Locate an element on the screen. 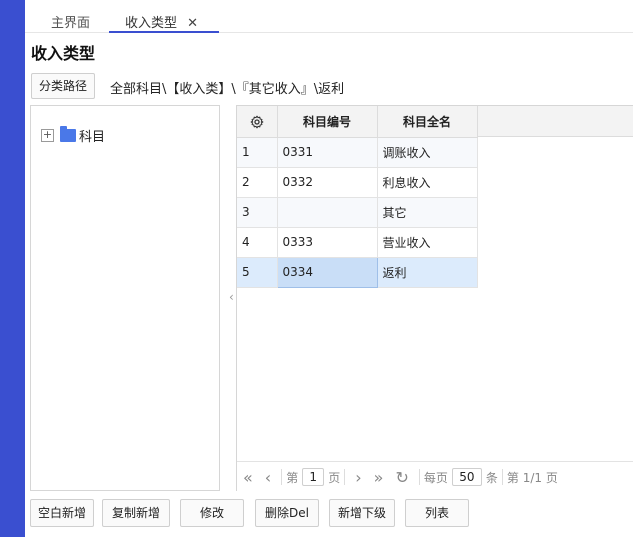 The width and height of the screenshot is (633, 537). column-settings-button is located at coordinates (257, 122).